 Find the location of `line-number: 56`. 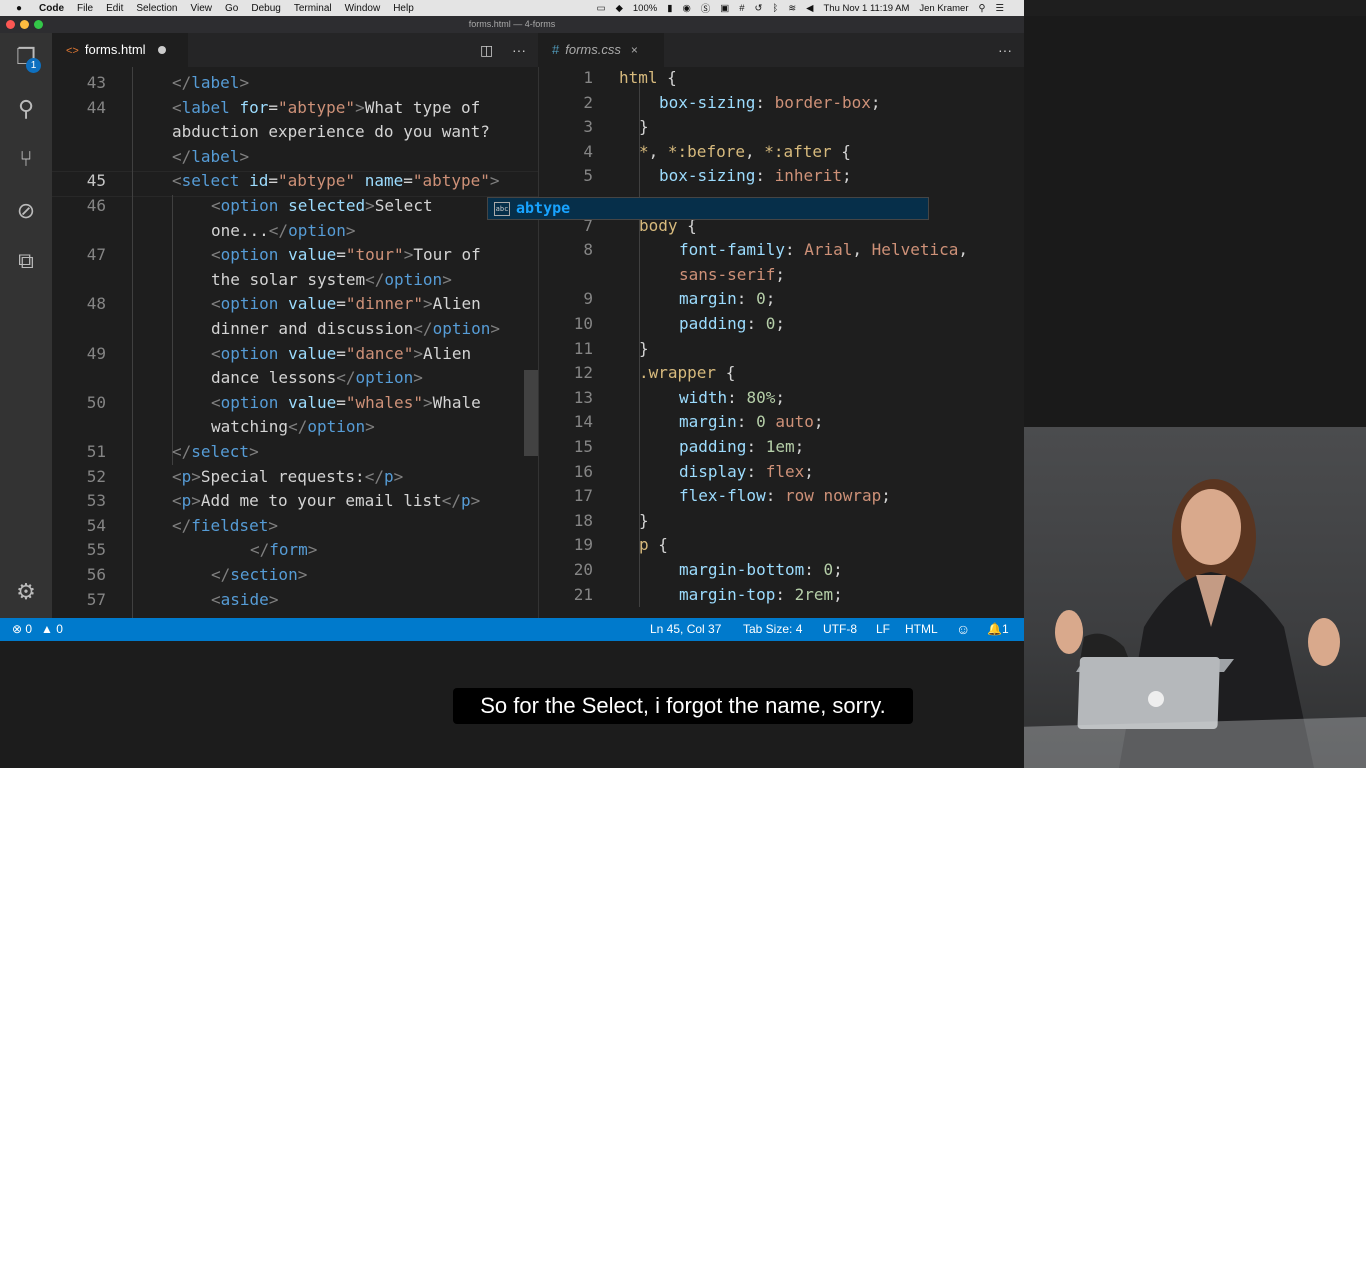

line-number: 56 is located at coordinates (79, 574).